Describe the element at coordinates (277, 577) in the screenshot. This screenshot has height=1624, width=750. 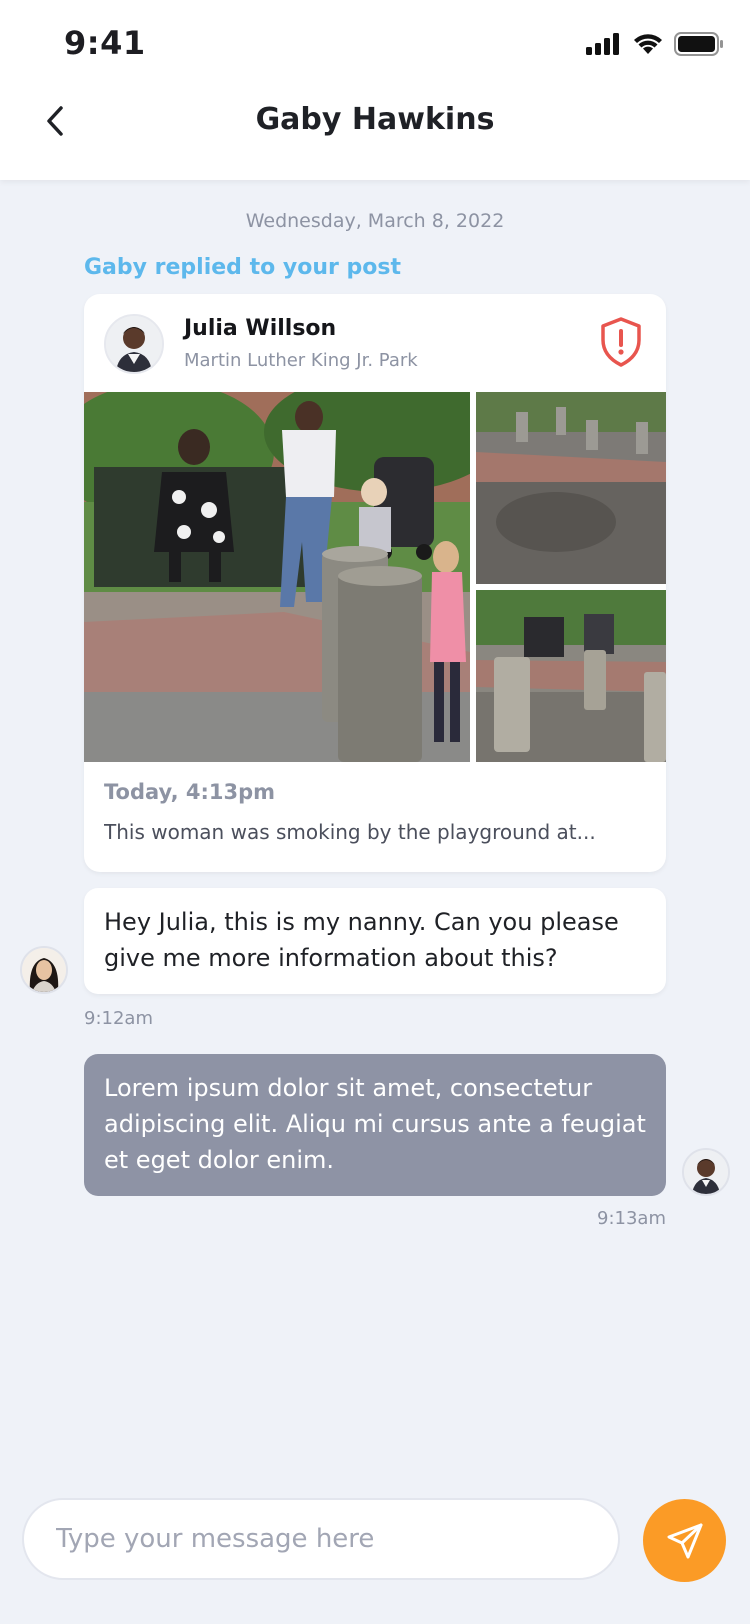
I see `photo-main` at that location.